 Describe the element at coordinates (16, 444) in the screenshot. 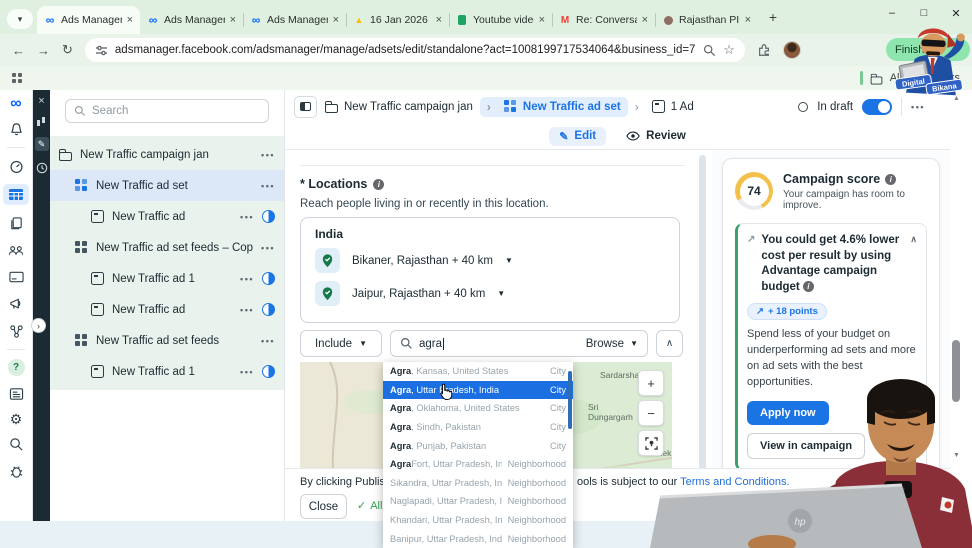

I see `search-rail-icon` at that location.